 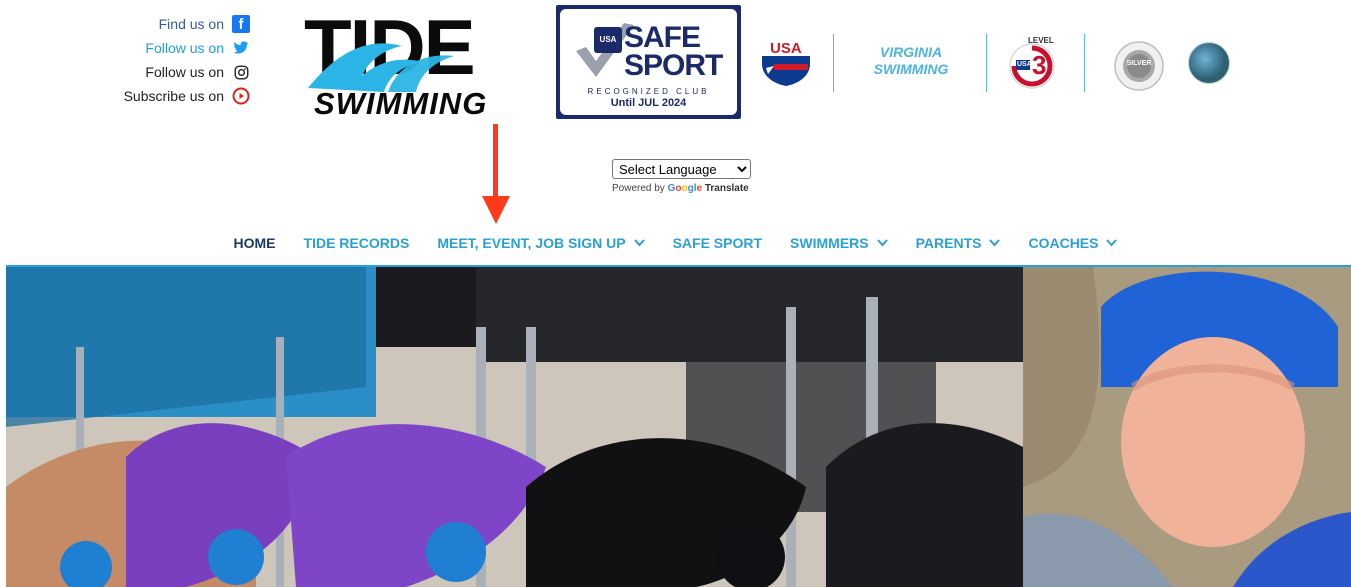 What do you see at coordinates (673, 65) in the screenshot?
I see `safe-sport-title-2: SPORT` at bounding box center [673, 65].